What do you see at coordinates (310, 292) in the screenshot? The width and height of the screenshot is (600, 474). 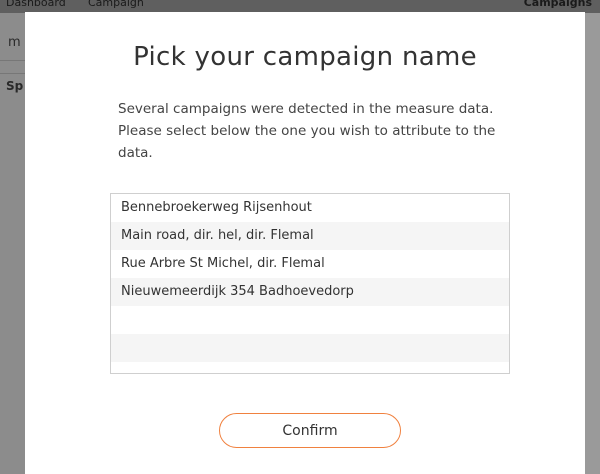 I see `campaign-option: Nieuwemeerdijk 354 Badhoevedorp` at bounding box center [310, 292].